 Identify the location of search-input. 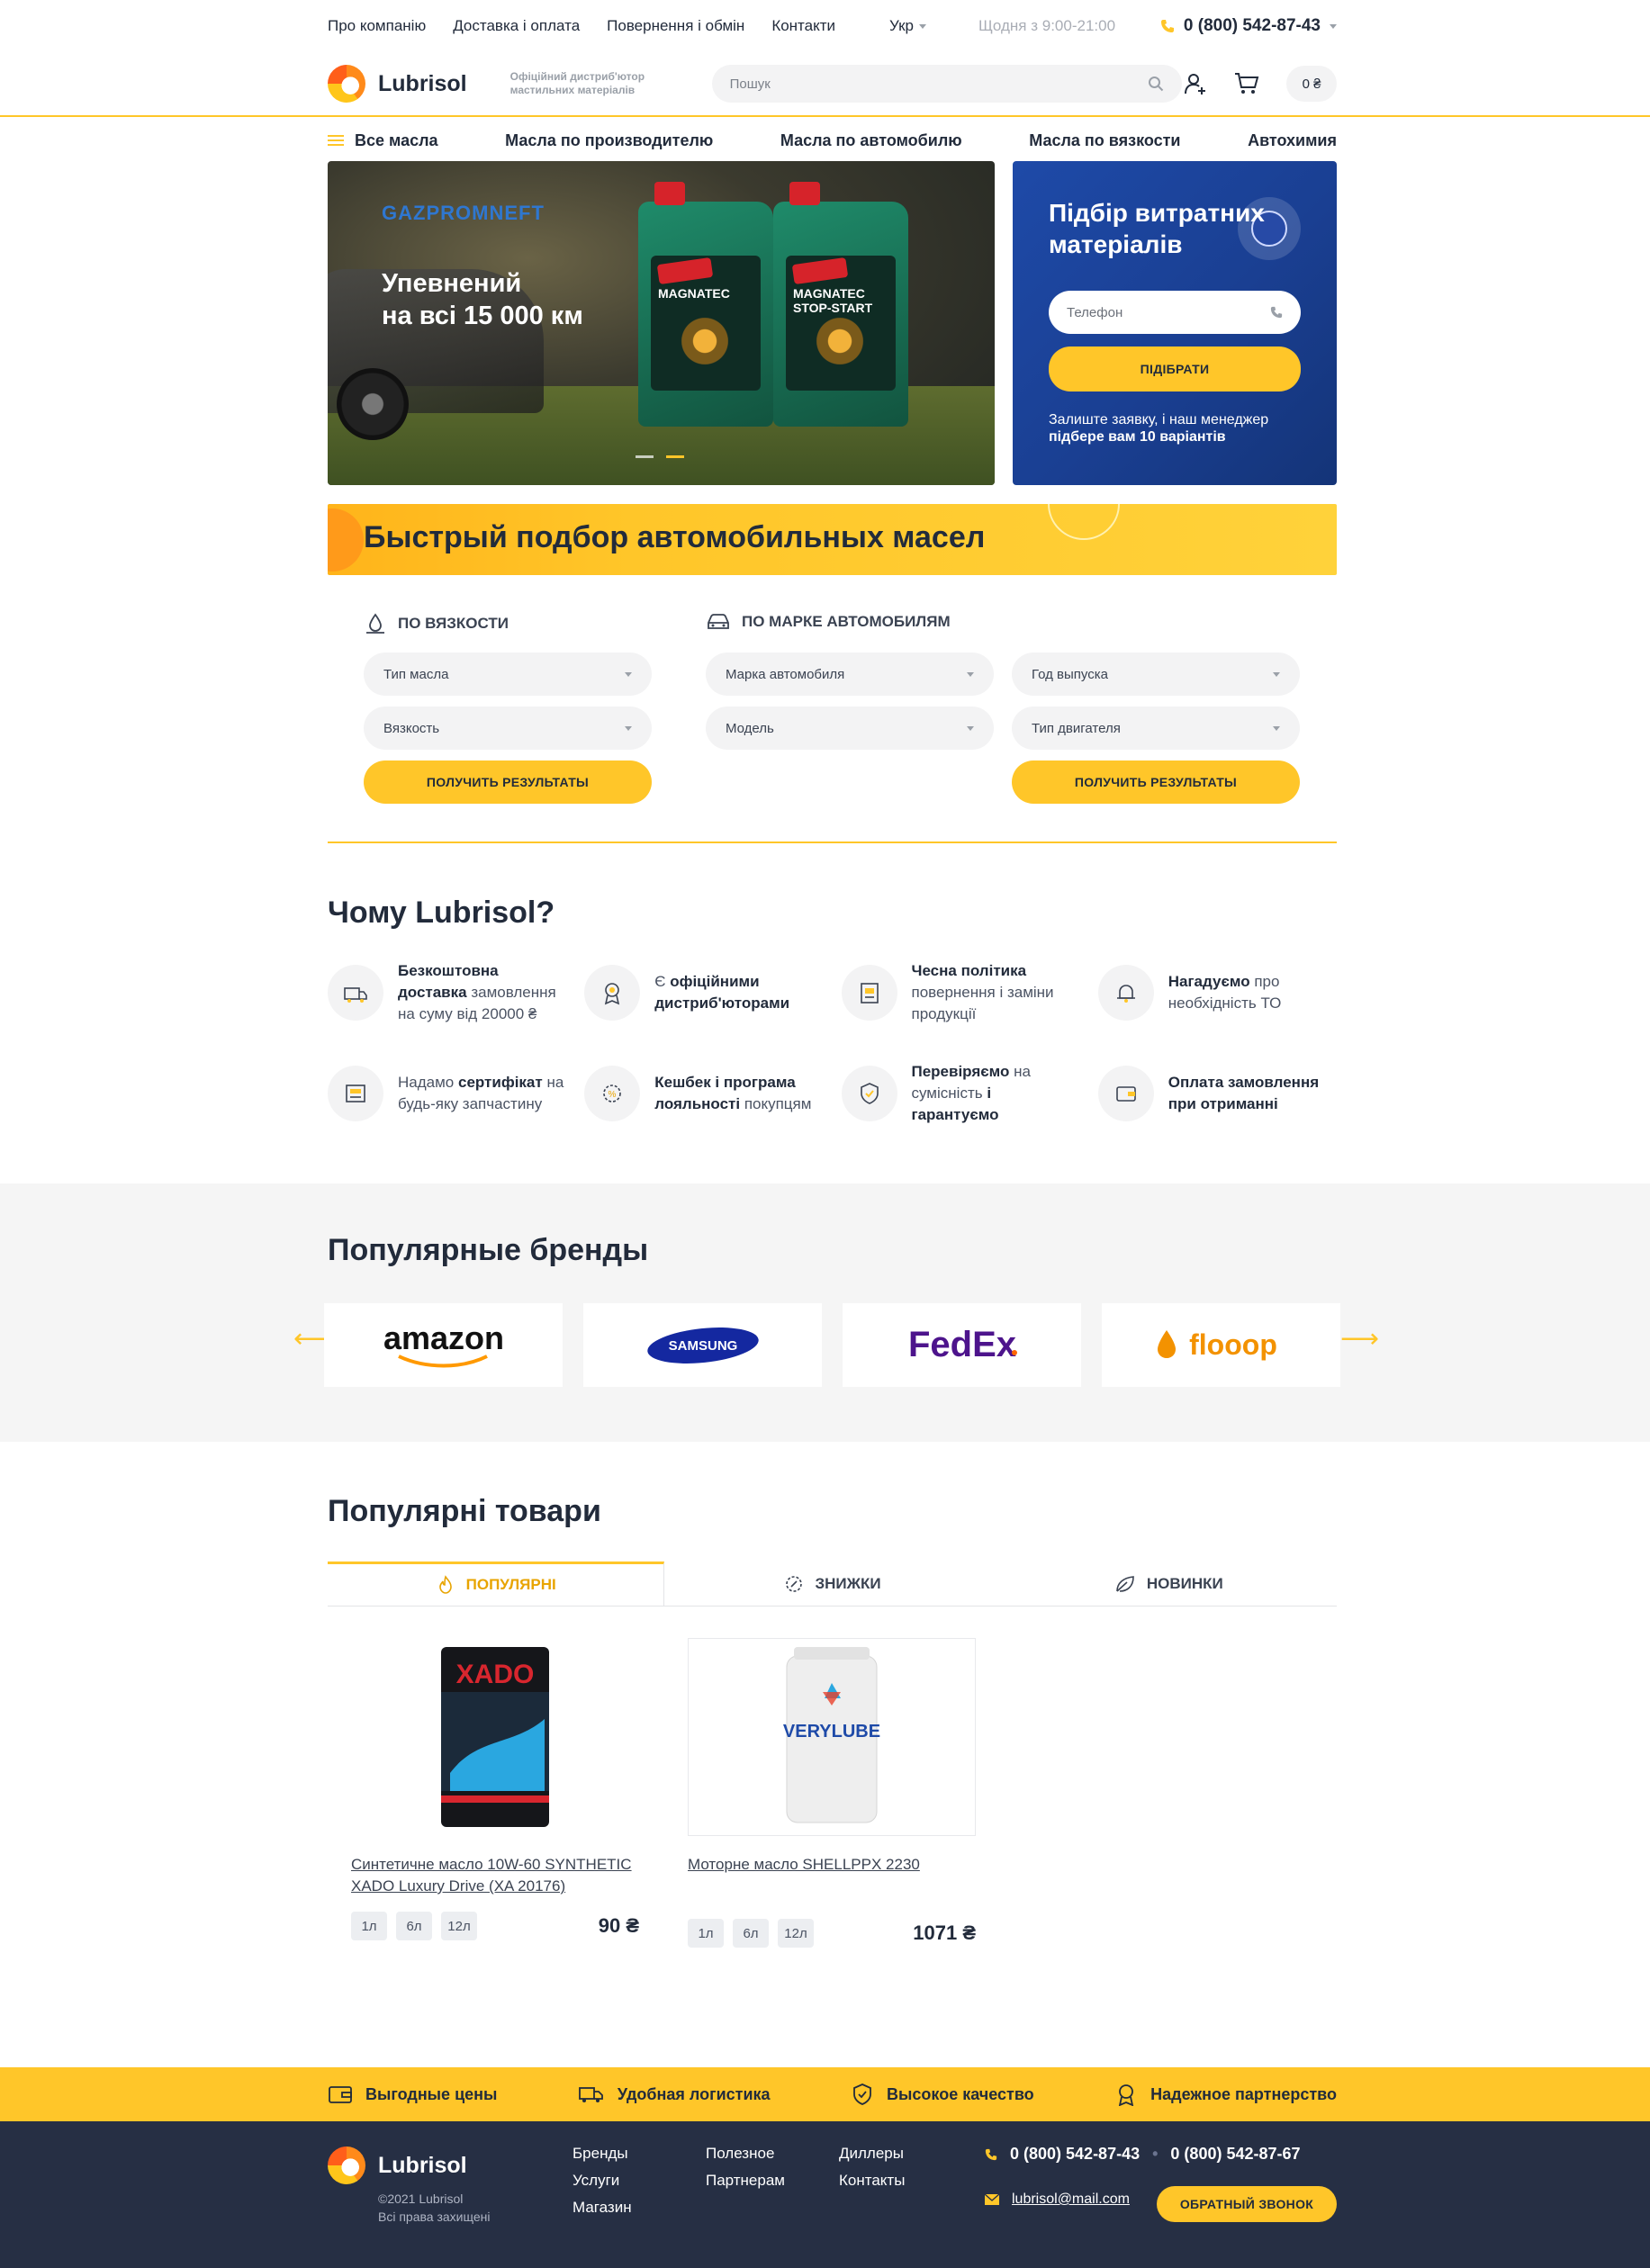
(938, 84).